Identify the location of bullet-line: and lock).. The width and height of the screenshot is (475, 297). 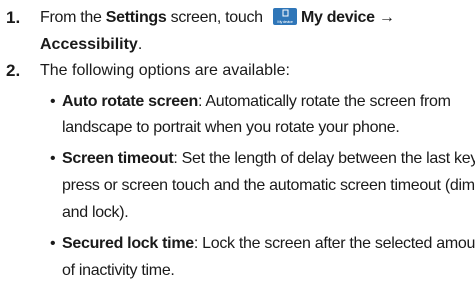
(95, 212).